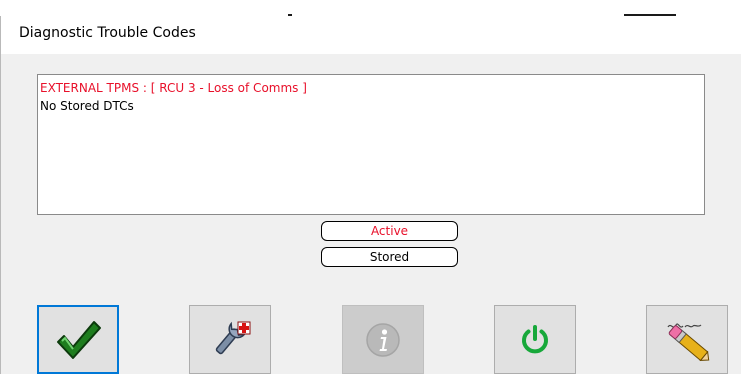 This screenshot has width=741, height=374. I want to click on window-top-edge, so click(370, 8).